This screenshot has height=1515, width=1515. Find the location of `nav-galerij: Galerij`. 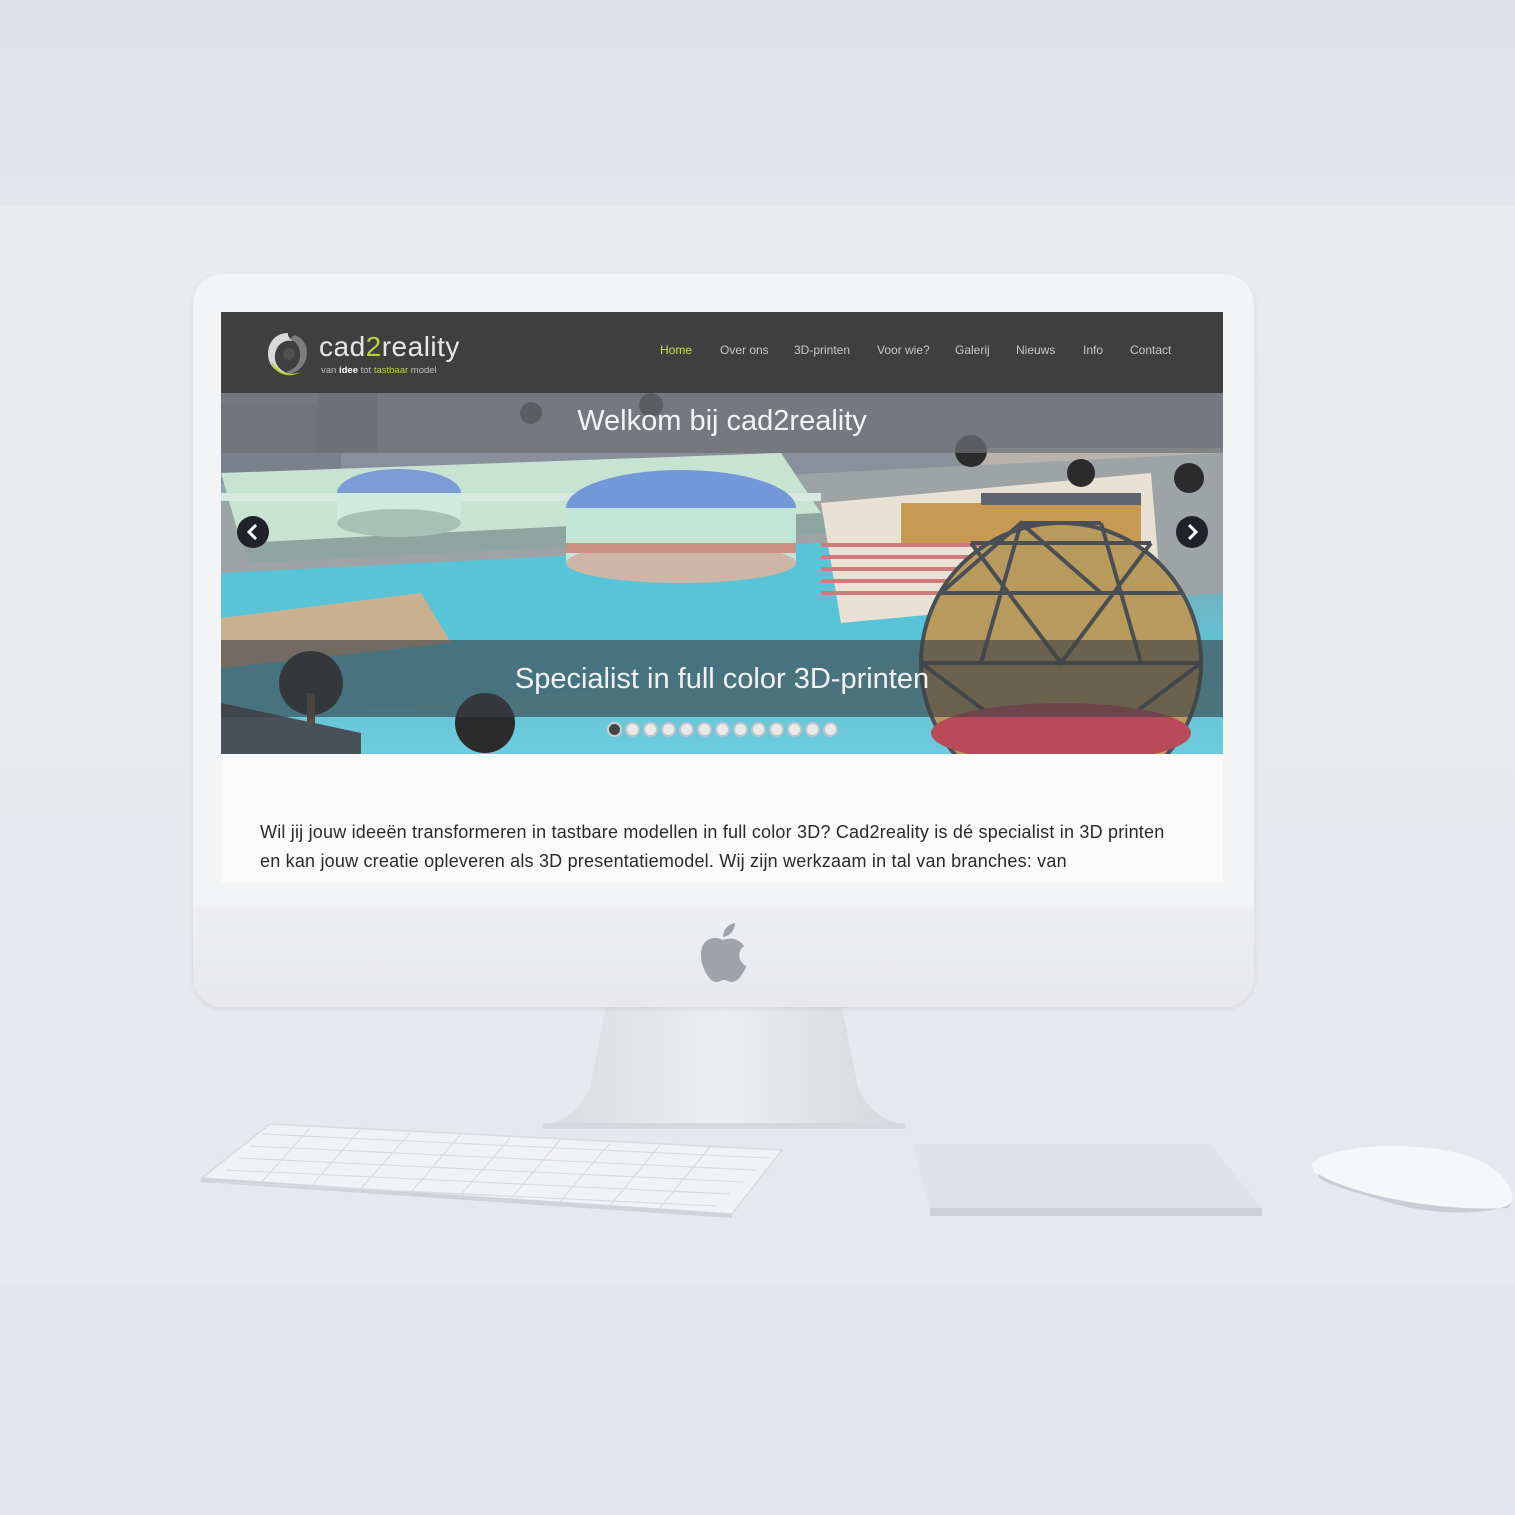

nav-galerij: Galerij is located at coordinates (972, 350).